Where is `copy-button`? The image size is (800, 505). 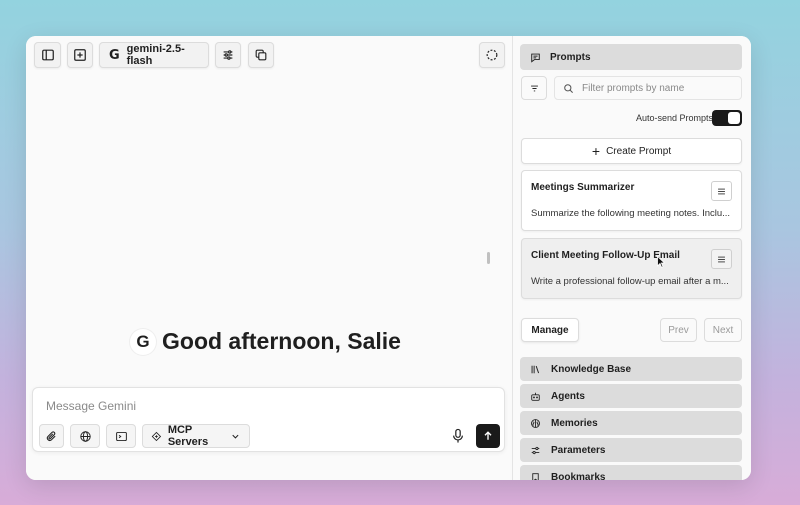 copy-button is located at coordinates (261, 55).